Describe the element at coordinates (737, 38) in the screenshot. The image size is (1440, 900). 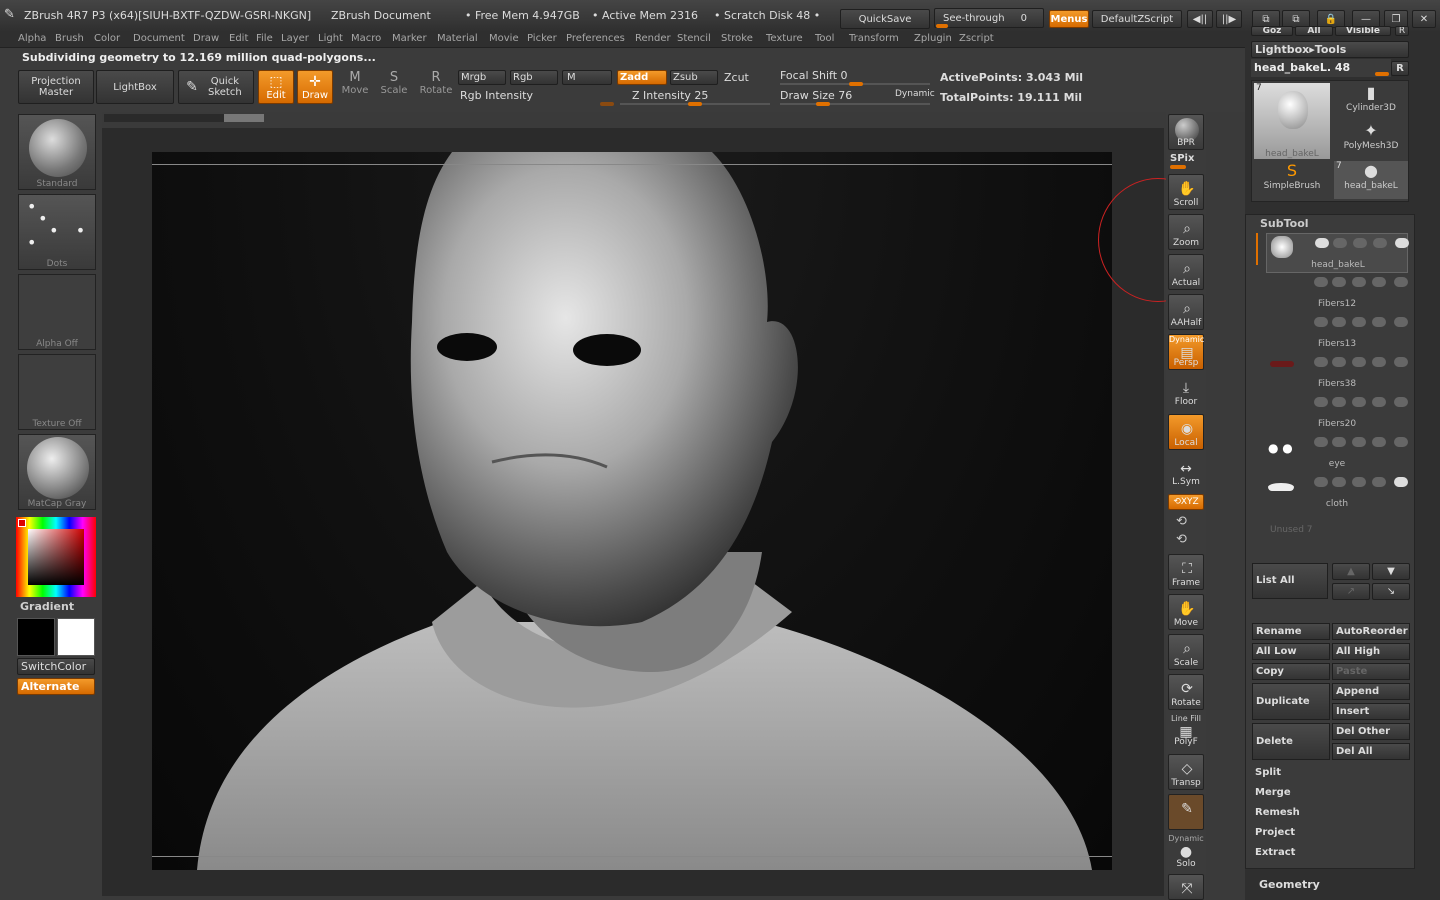
I see `menu-item-stroke: Stroke` at that location.